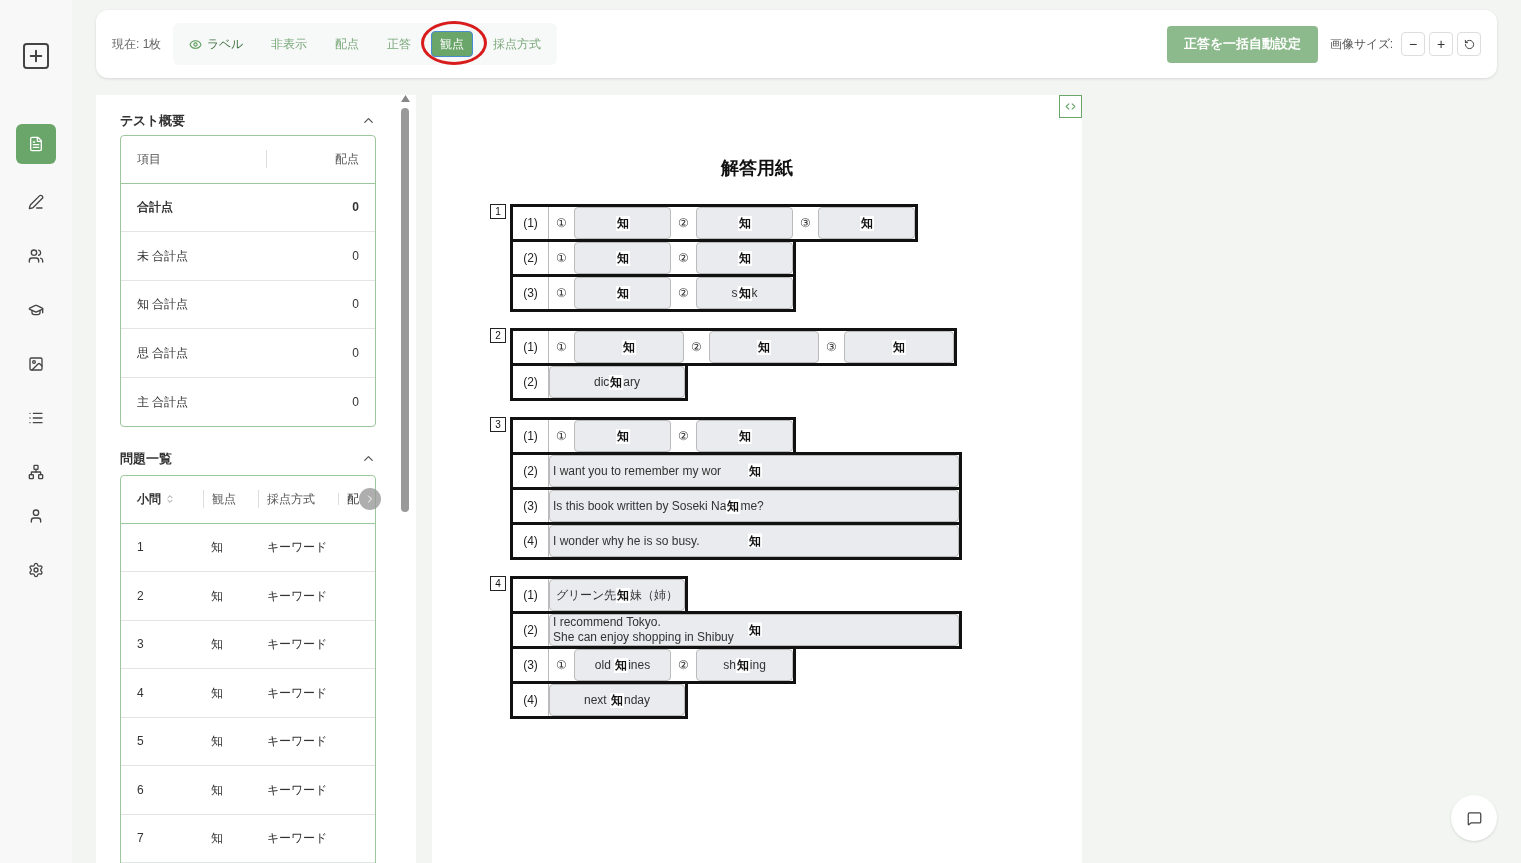  Describe the element at coordinates (595, 700) in the screenshot. I see `answer-text: next` at that location.